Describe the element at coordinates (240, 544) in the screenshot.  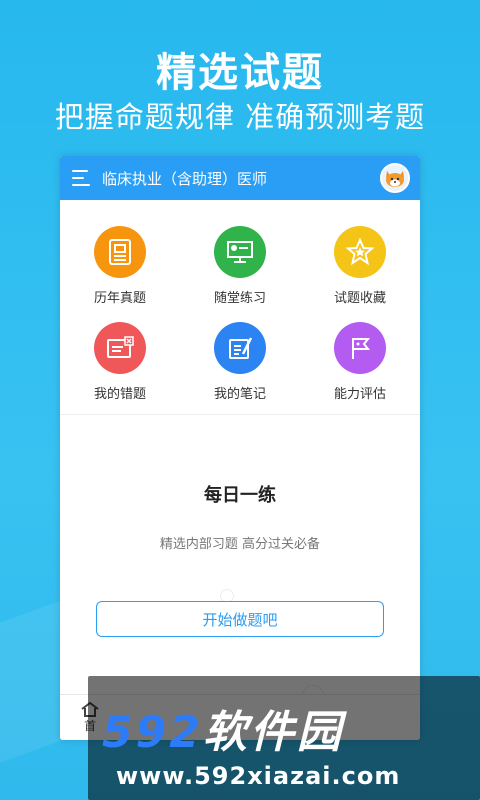
I see `daily-practice-subtitle: 精选内部习题 高分过关必备` at that location.